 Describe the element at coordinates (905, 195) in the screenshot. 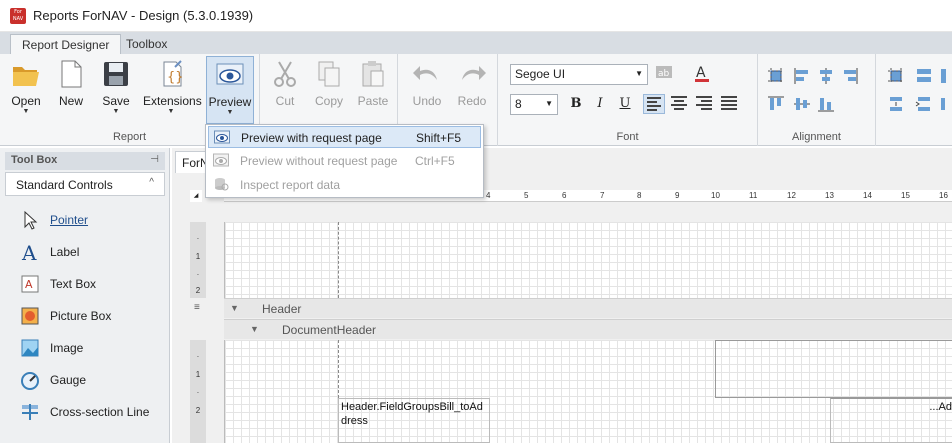

I see `ruler-tick: 15` at that location.